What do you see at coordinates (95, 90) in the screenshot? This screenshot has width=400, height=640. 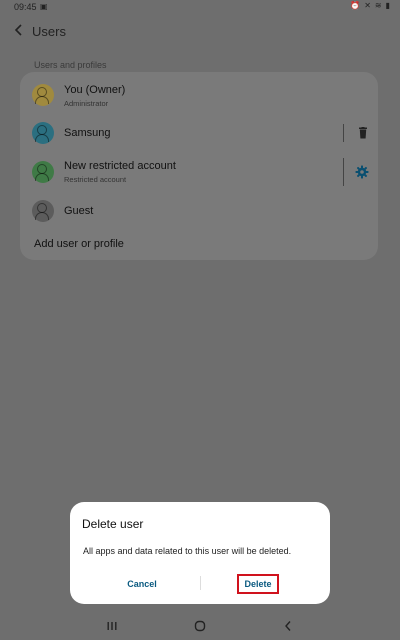 I see `user-name: You (Owner)` at bounding box center [95, 90].